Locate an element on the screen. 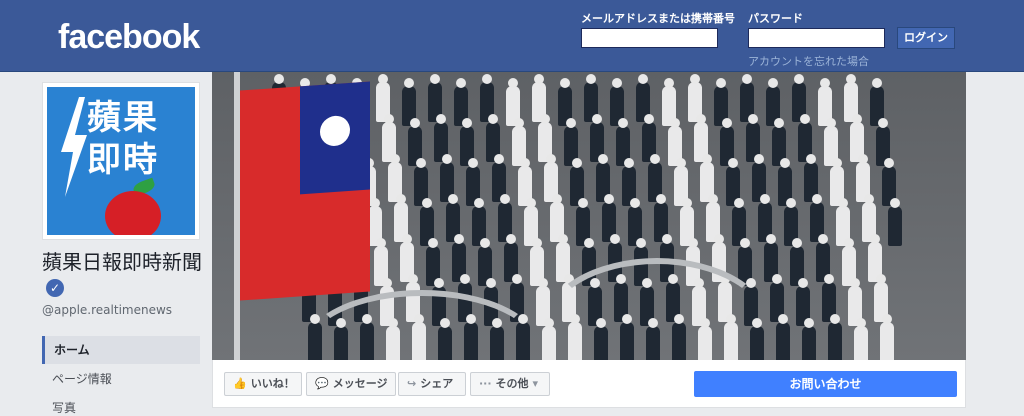 This screenshot has height=416, width=1024. email-label: メールアドレスまたは携帯番号 is located at coordinates (658, 18).